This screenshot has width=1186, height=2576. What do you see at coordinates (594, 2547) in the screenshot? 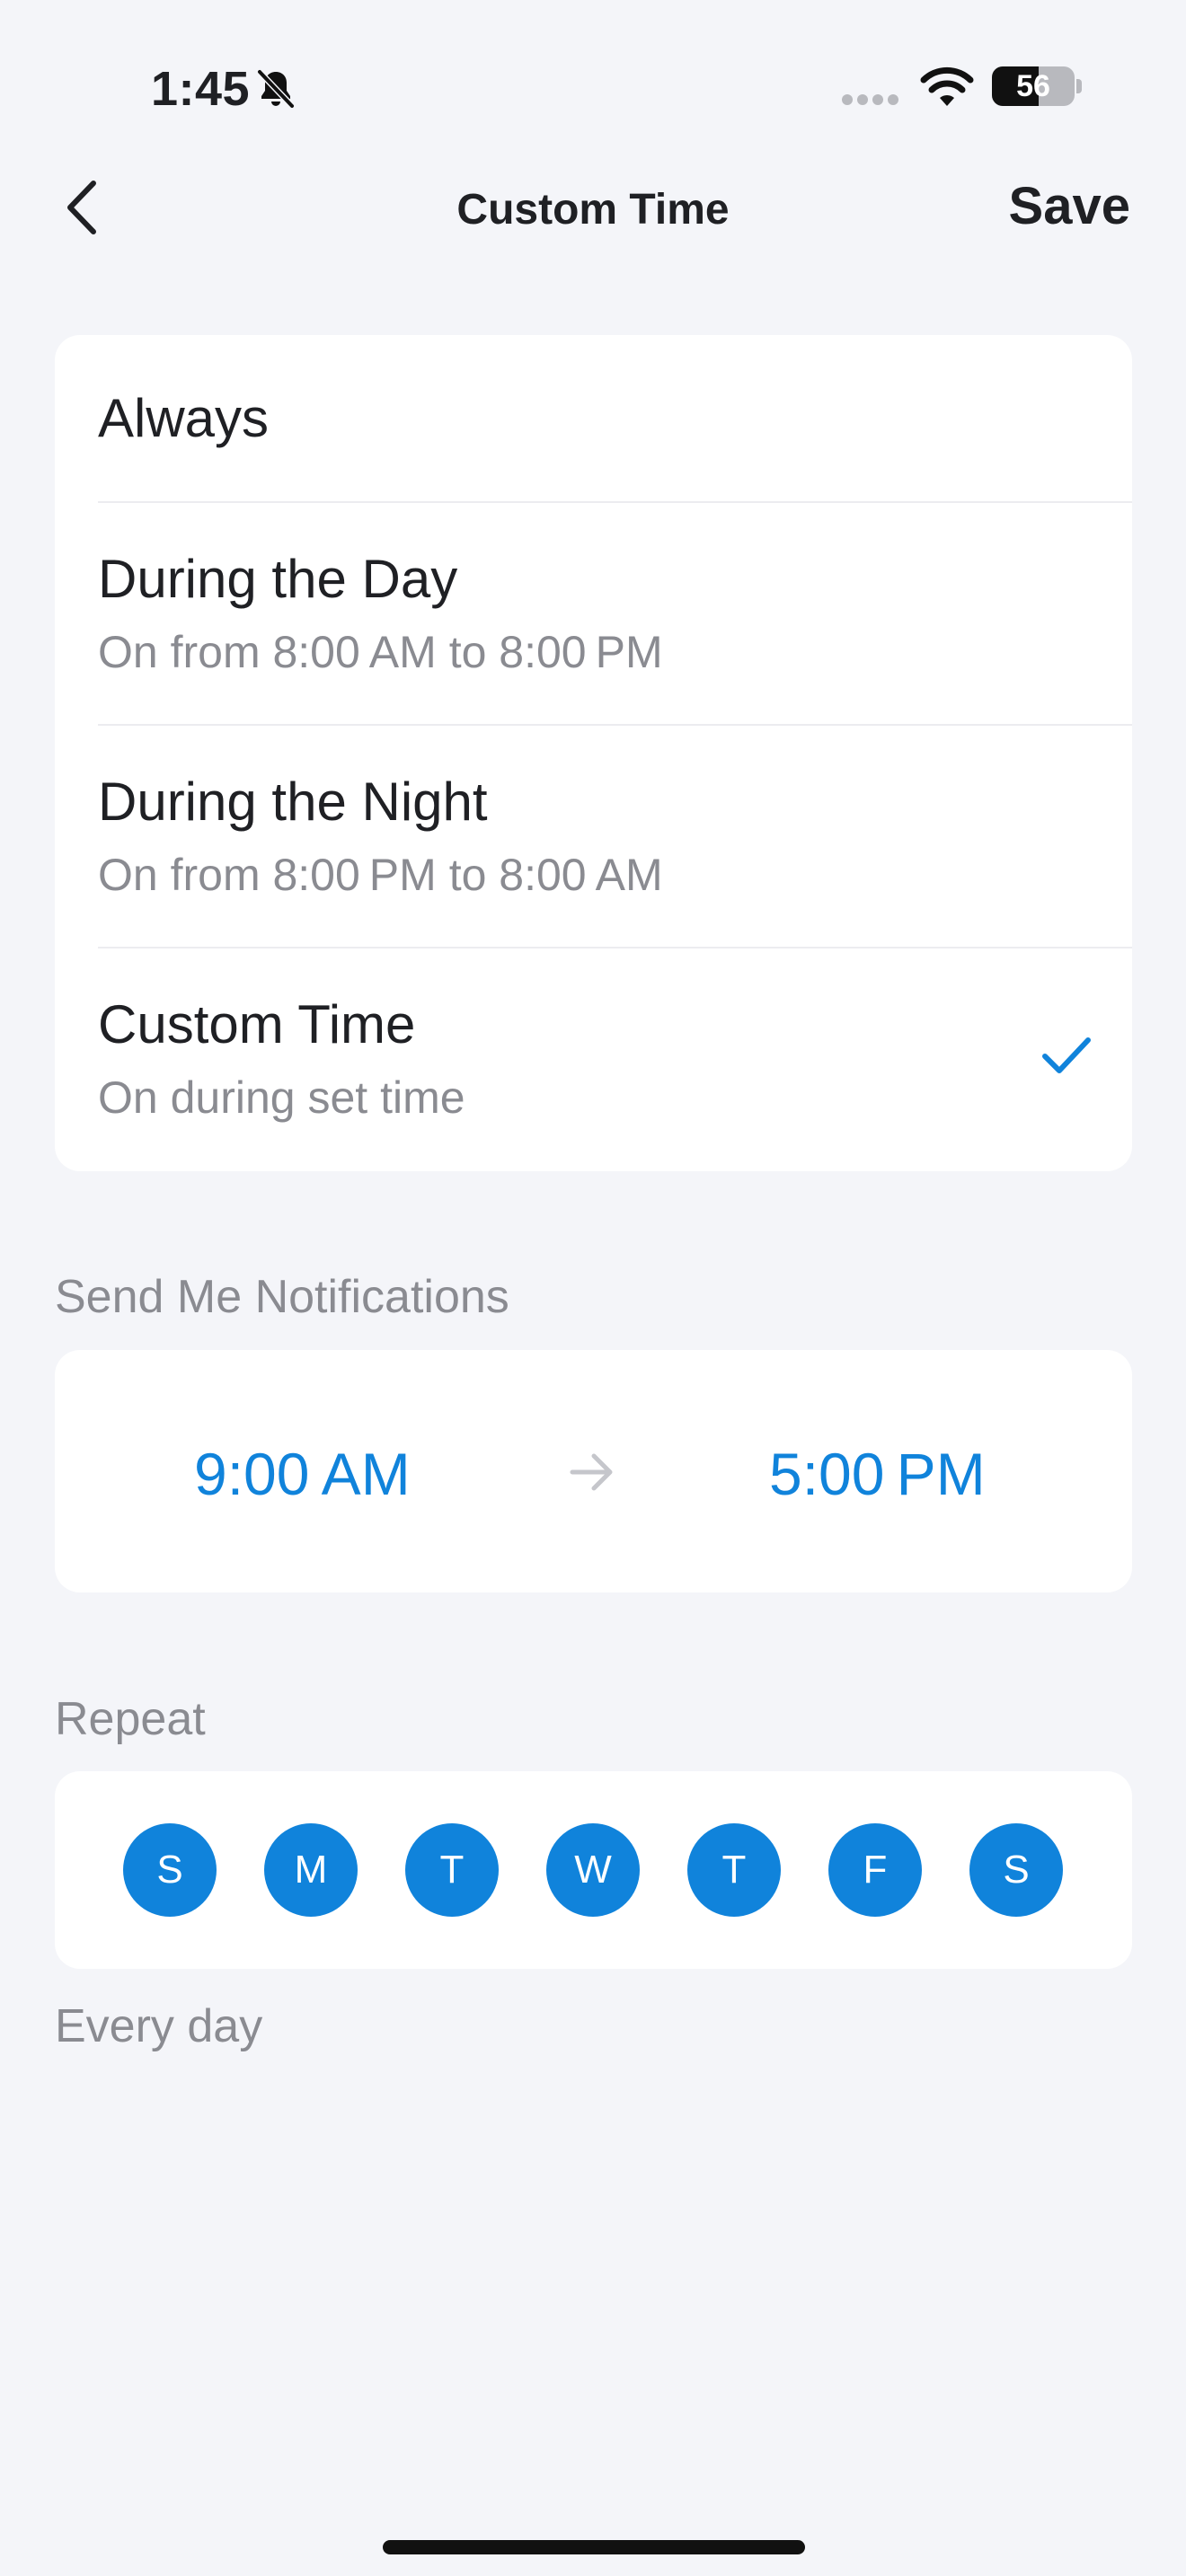
I see `home-indicator` at bounding box center [594, 2547].